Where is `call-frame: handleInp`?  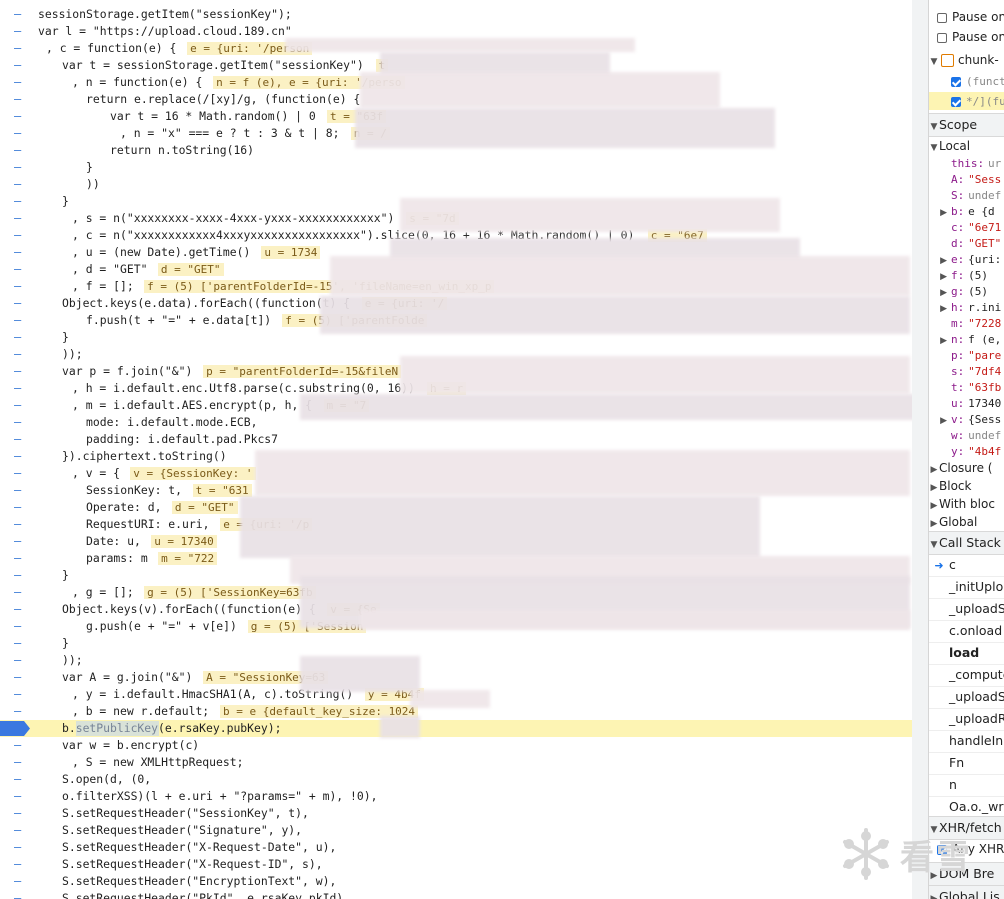 call-frame: handleInp is located at coordinates (966, 741).